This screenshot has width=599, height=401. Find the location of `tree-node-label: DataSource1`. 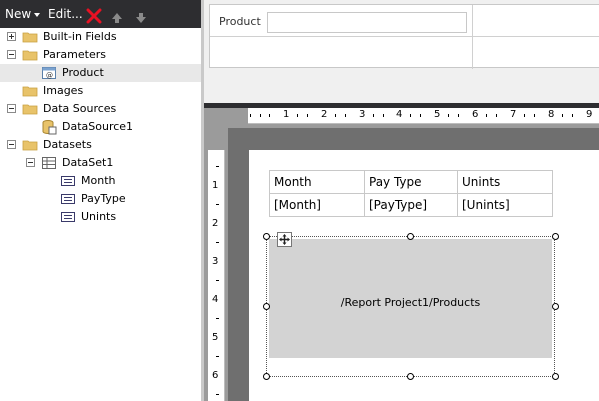

tree-node-label: DataSource1 is located at coordinates (98, 126).